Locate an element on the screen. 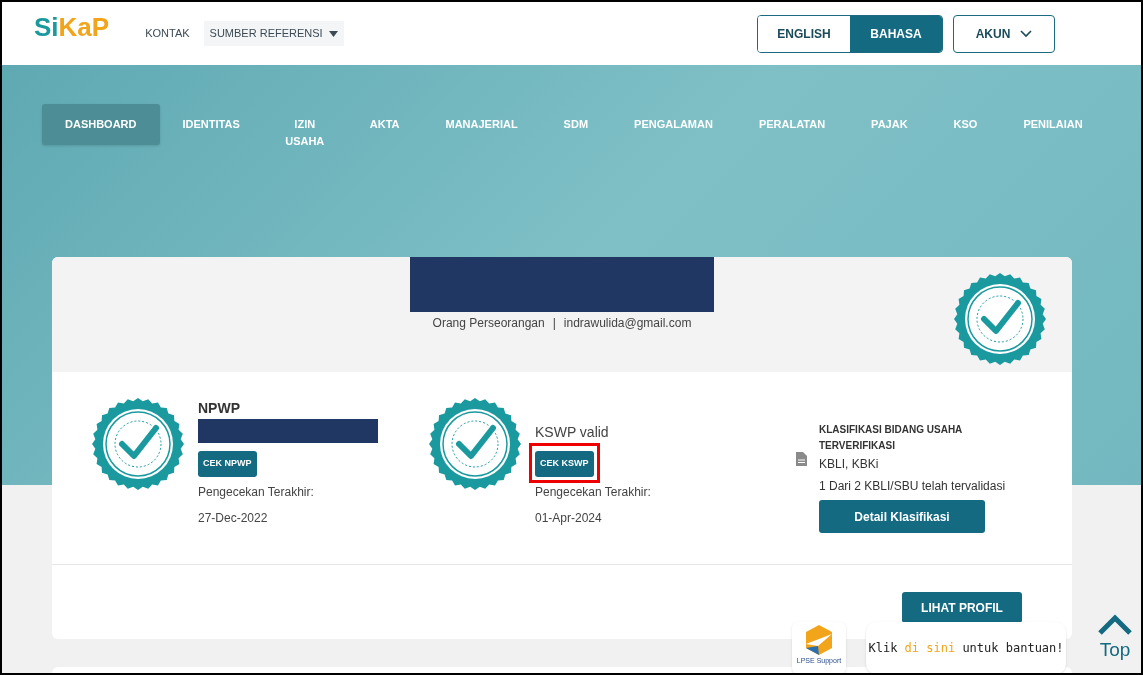  nav-tab: PAJAK is located at coordinates (889, 124).